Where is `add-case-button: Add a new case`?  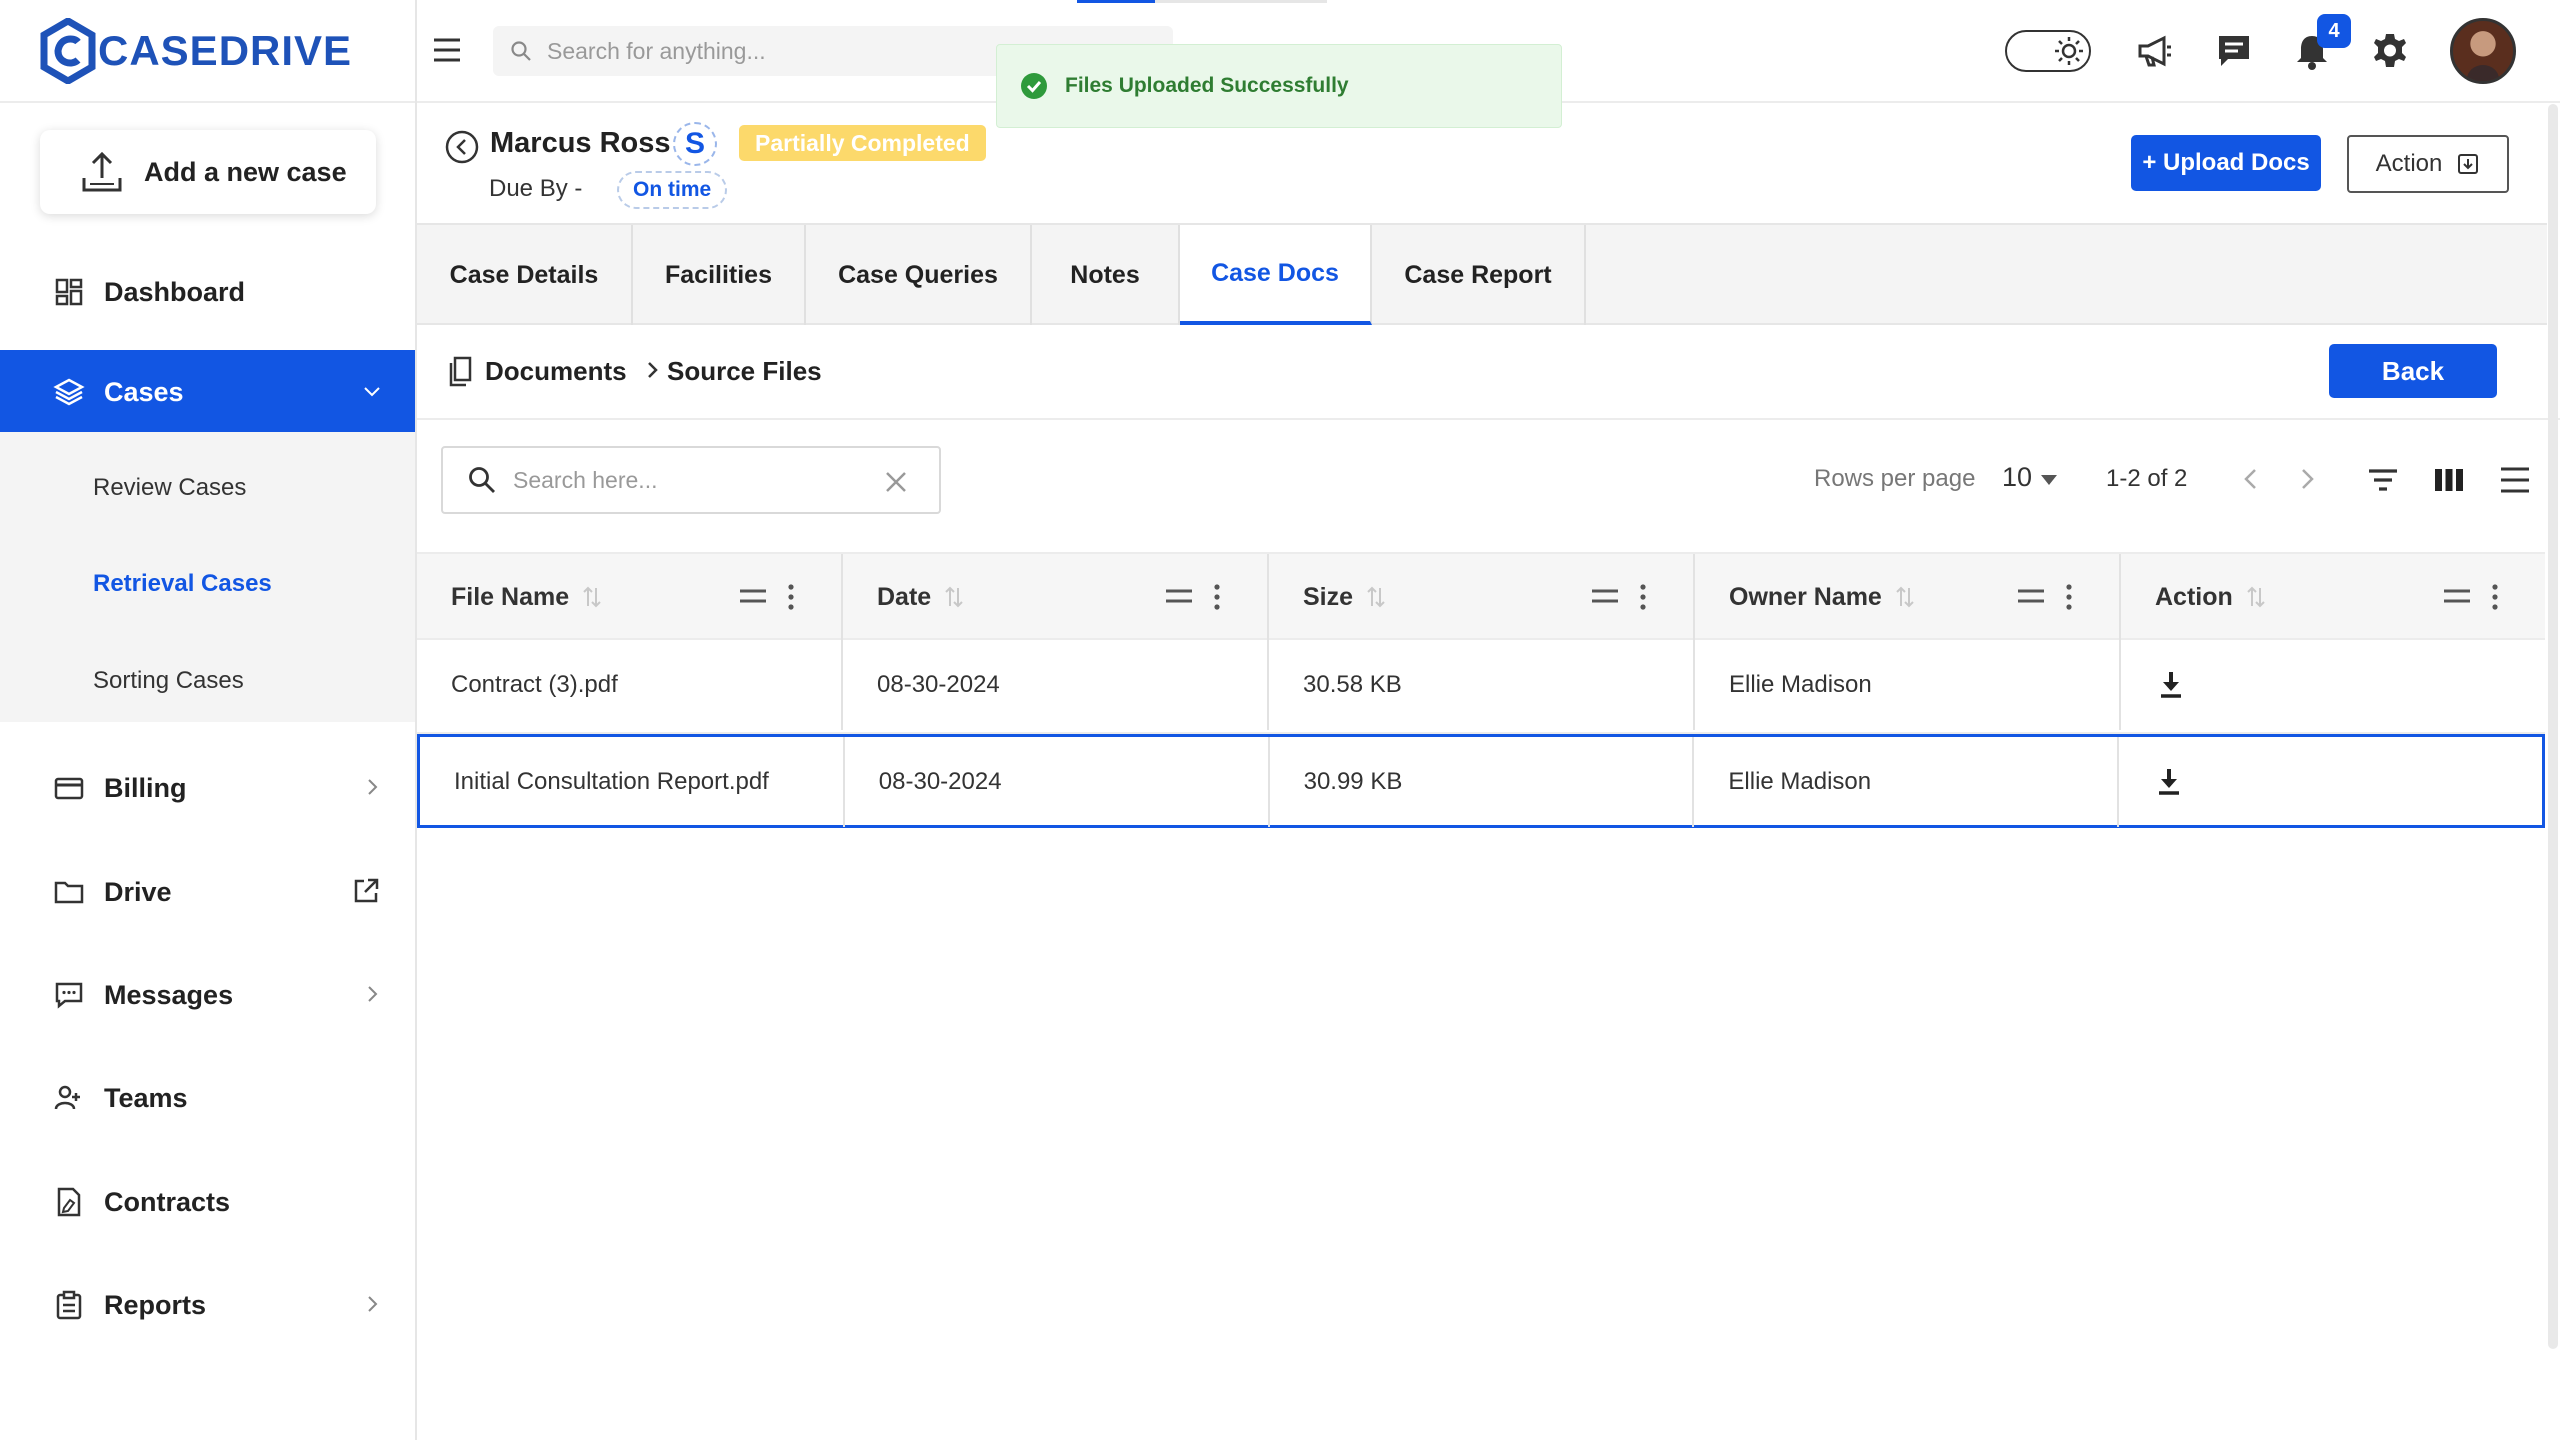 add-case-button: Add a new case is located at coordinates (208, 172).